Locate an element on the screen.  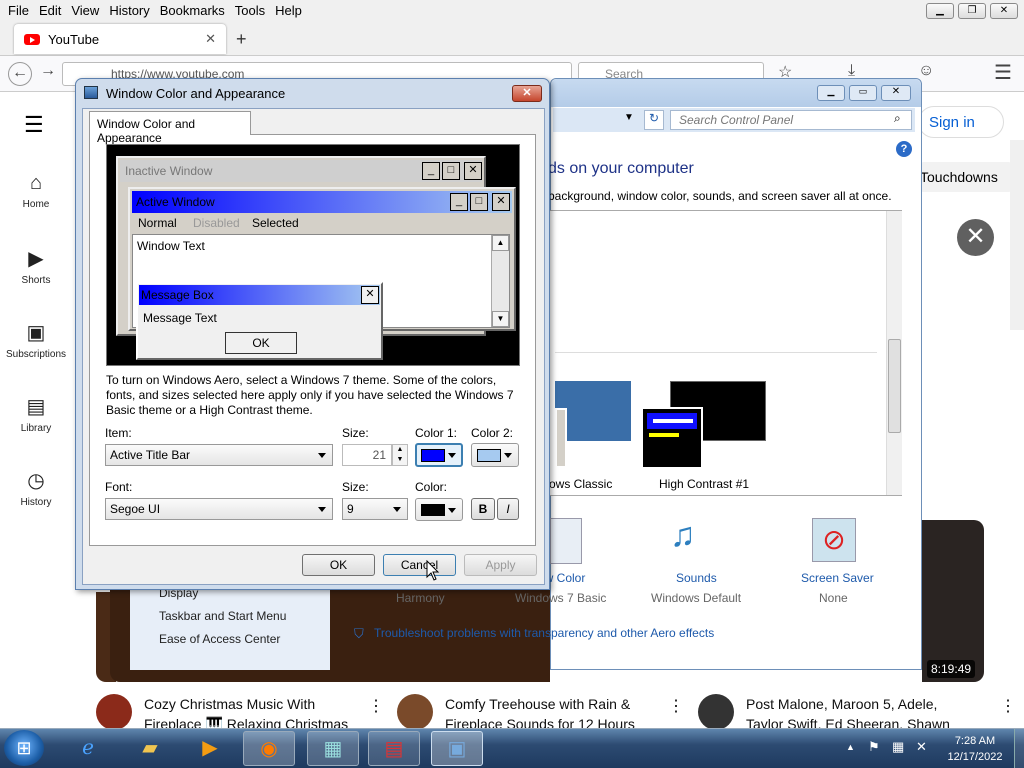
size-stepper: ▲ ▼ is located at coordinates (400, 455).